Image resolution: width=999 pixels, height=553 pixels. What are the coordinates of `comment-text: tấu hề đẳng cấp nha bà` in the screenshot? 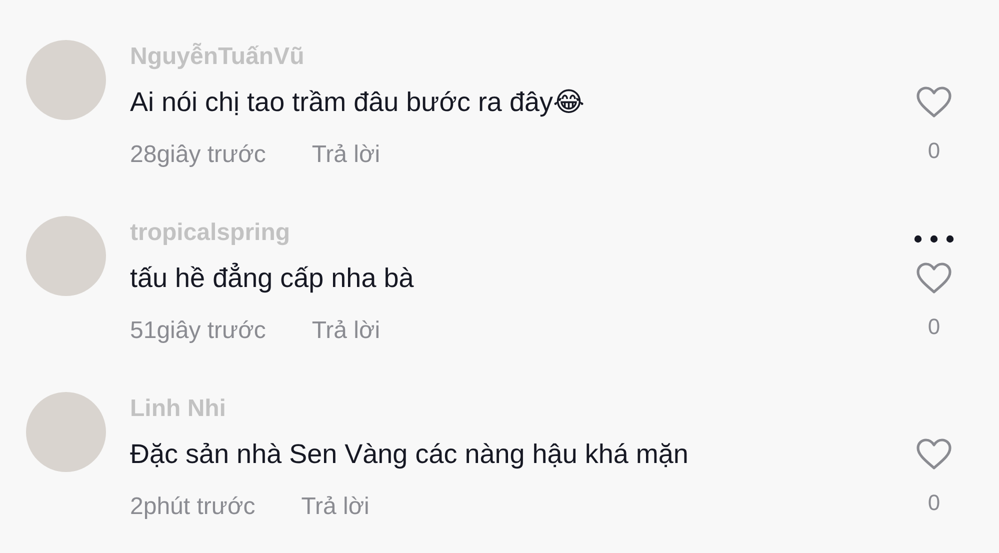 It's located at (272, 278).